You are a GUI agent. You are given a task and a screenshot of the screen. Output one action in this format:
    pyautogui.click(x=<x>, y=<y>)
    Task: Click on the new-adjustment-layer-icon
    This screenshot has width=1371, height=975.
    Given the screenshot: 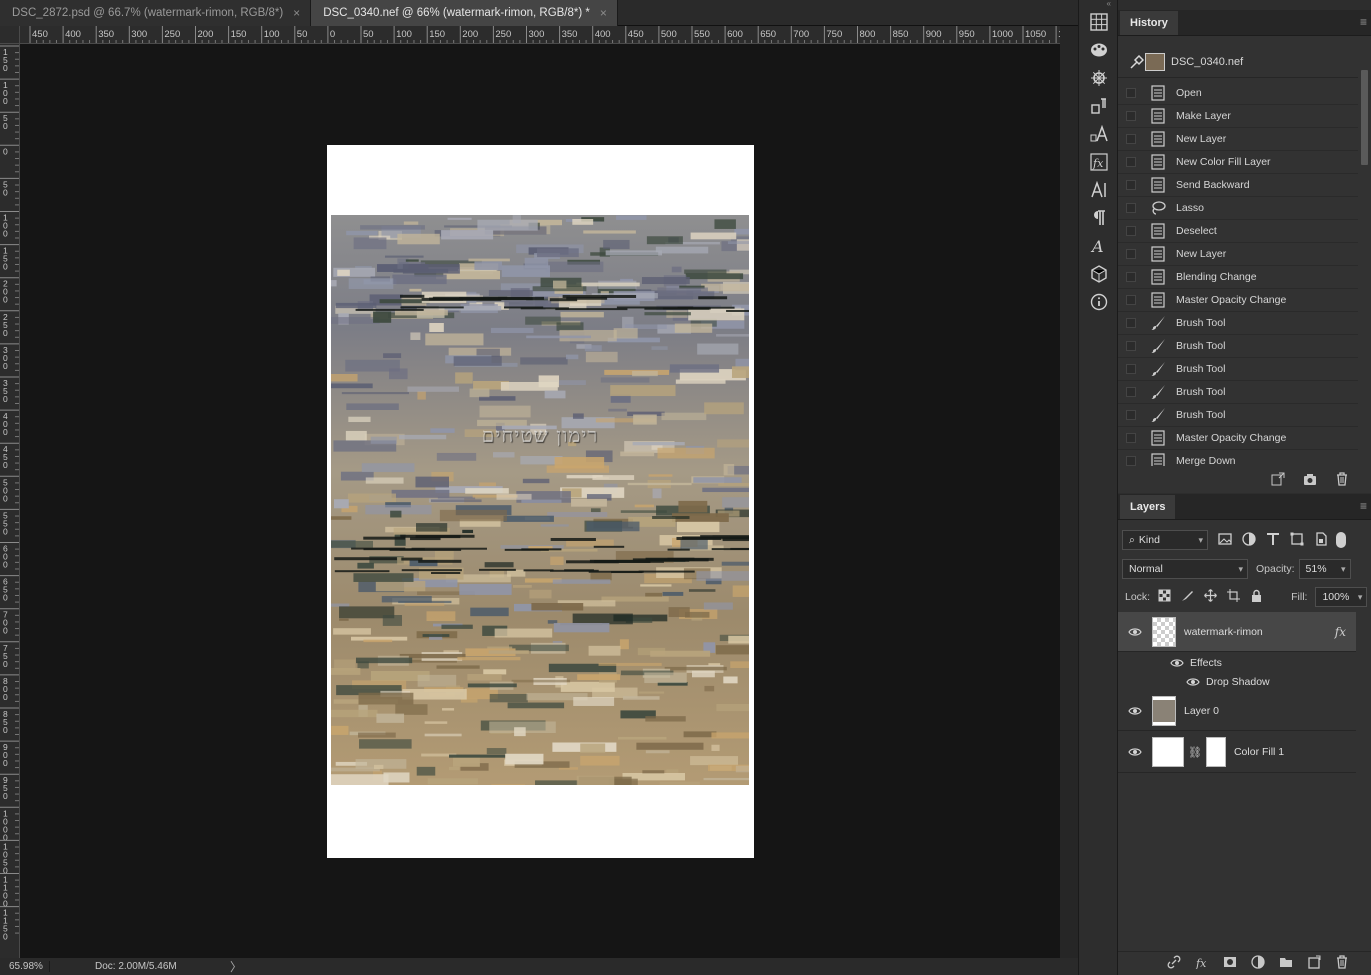 What is the action you would take?
    pyautogui.click(x=1258, y=963)
    